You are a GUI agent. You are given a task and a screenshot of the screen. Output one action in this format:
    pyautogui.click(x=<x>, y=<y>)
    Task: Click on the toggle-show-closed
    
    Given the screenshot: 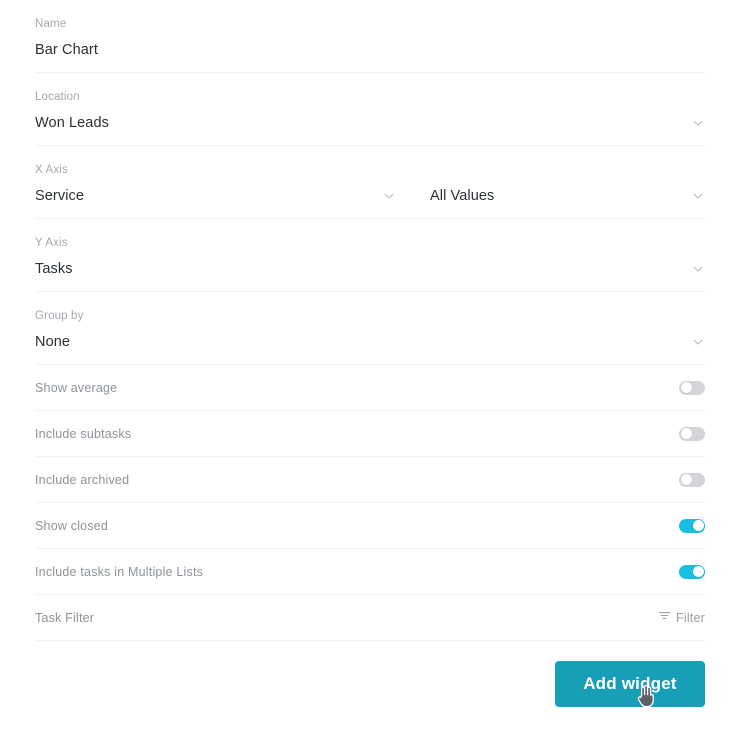 What is the action you would take?
    pyautogui.click(x=692, y=525)
    